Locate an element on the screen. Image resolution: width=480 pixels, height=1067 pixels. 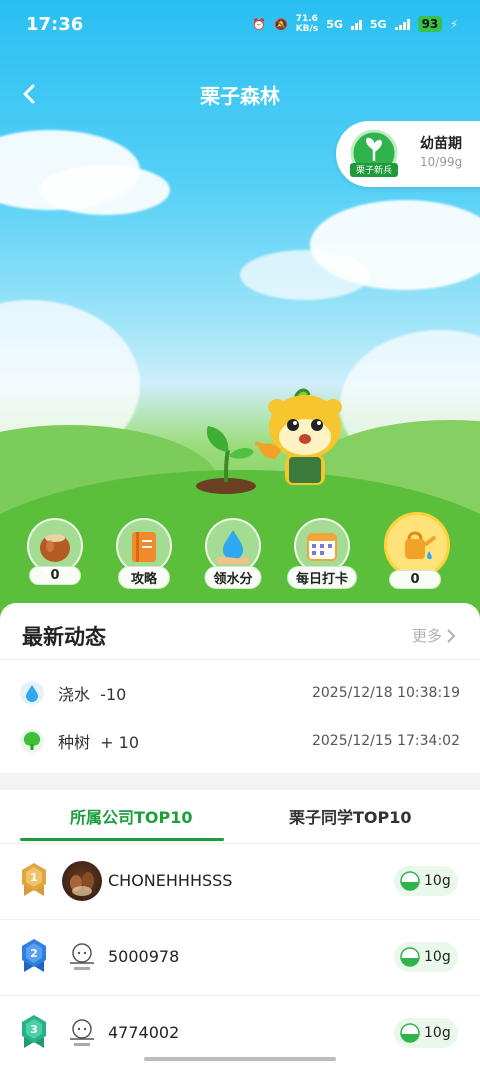
rank-user-name: 4774002 is located at coordinates (144, 1032).